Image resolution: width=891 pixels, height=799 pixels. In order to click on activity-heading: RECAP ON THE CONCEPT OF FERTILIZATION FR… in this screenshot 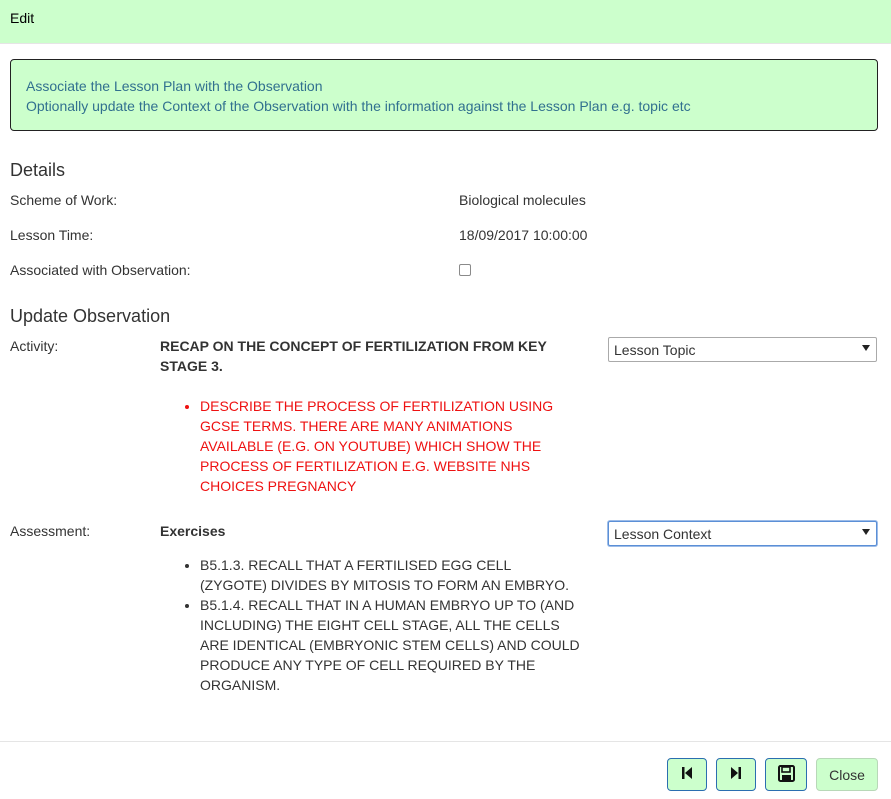, I will do `click(353, 356)`.